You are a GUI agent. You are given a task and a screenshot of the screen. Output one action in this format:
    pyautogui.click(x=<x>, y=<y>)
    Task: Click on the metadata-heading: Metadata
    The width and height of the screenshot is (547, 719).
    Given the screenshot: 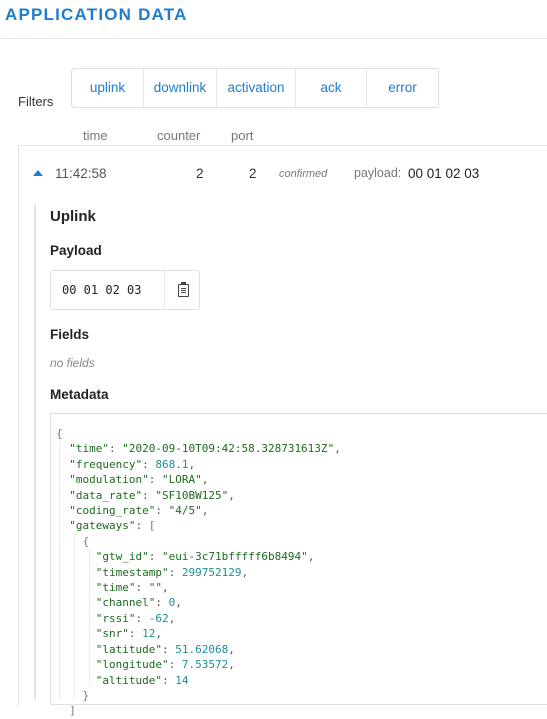 What is the action you would take?
    pyautogui.click(x=79, y=394)
    